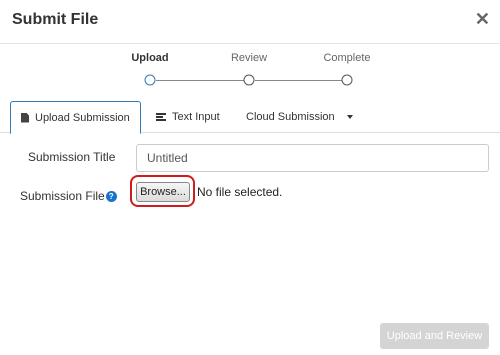 This screenshot has width=500, height=355. What do you see at coordinates (62, 196) in the screenshot?
I see `submission-file-label: Submission File` at bounding box center [62, 196].